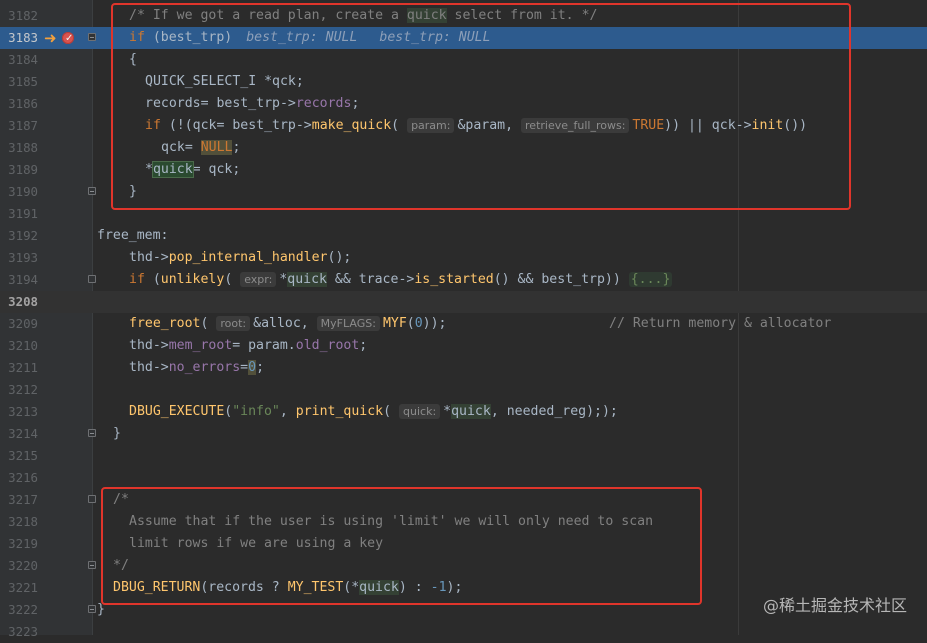 Image resolution: width=927 pixels, height=643 pixels. I want to click on code-line-caret: 3208, so click(463, 302).